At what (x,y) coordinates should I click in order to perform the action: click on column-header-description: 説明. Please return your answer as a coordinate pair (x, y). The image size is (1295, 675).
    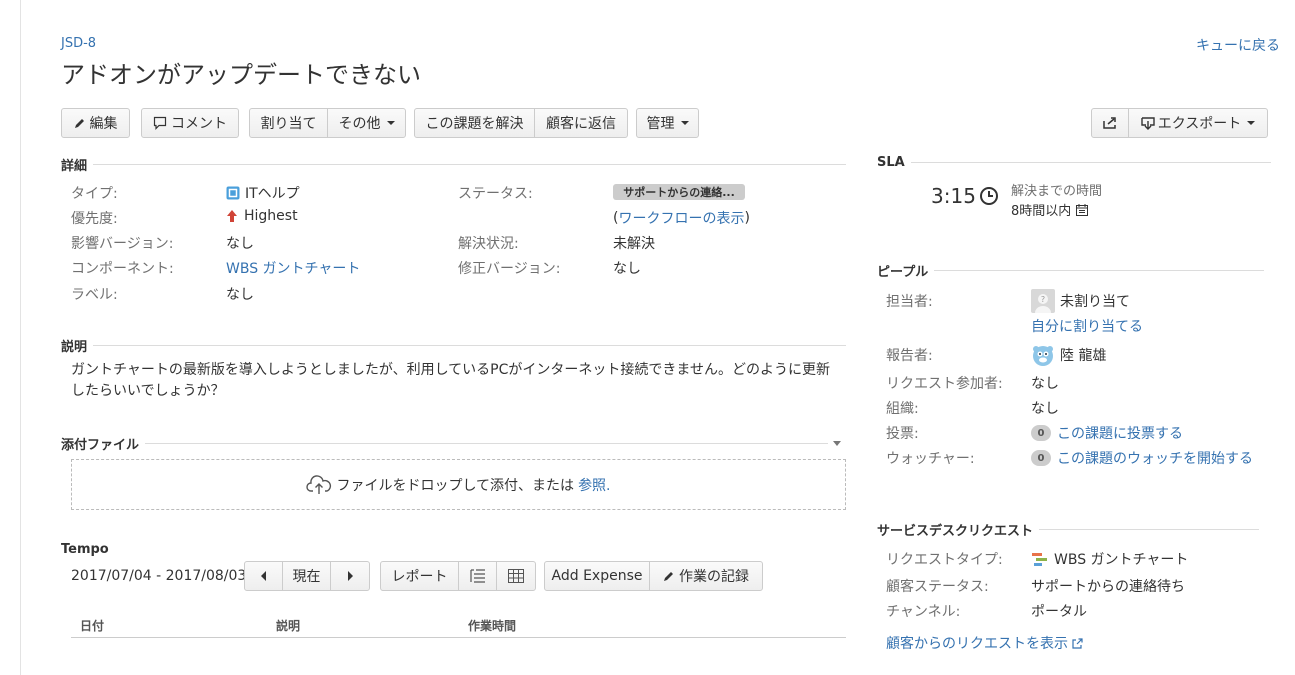
    Looking at the image, I should click on (288, 625).